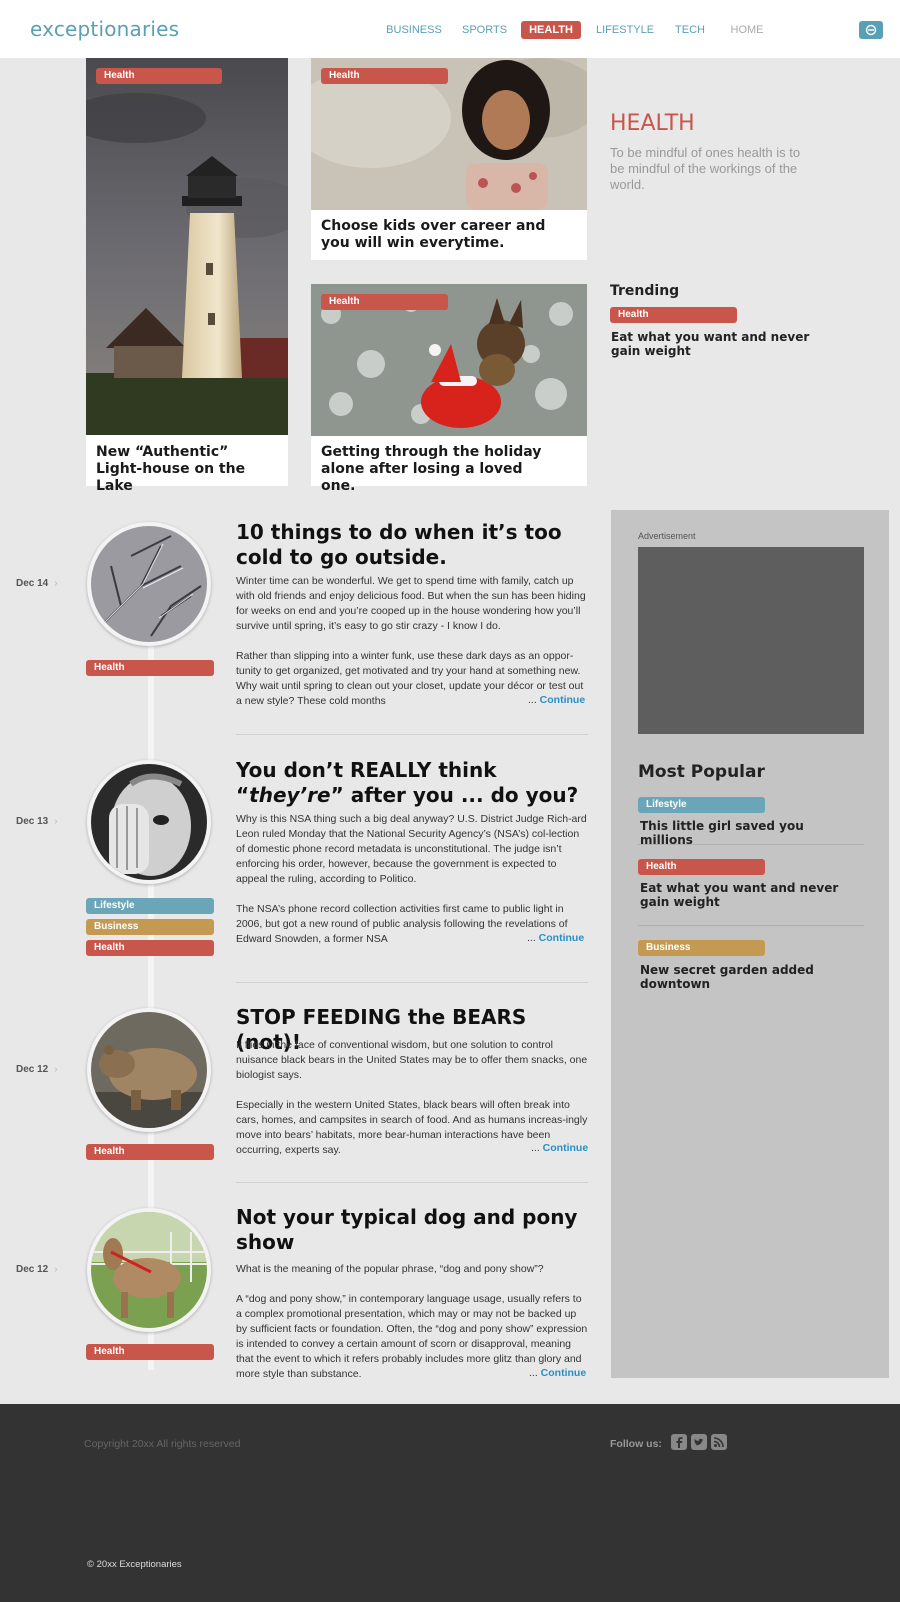 This screenshot has height=1602, width=900. Describe the element at coordinates (149, 822) in the screenshot. I see `post-thumbnail-man-face` at that location.